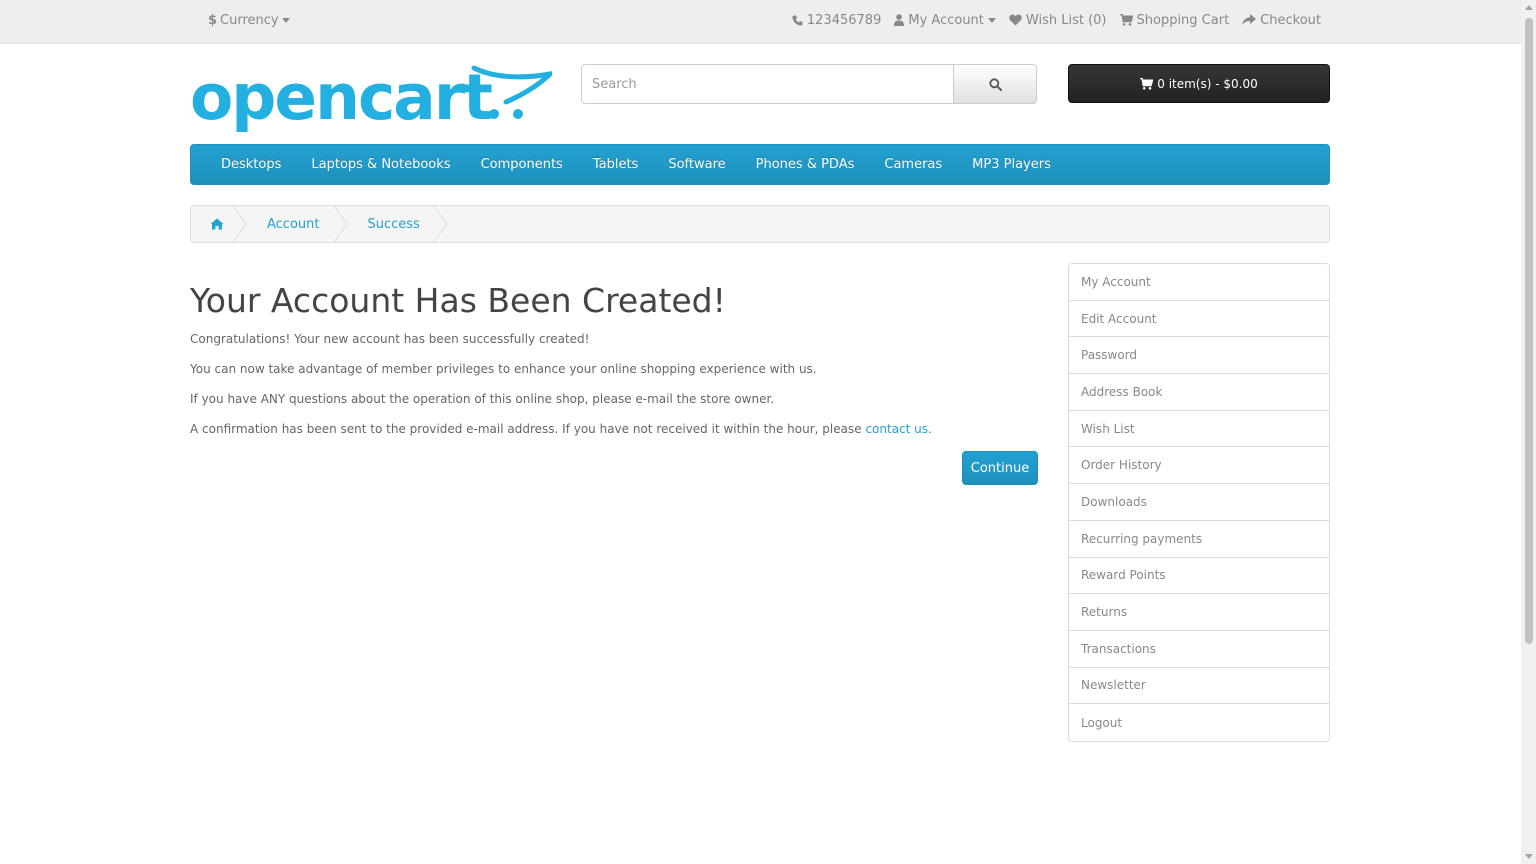  I want to click on menu-item-components: Components, so click(522, 164).